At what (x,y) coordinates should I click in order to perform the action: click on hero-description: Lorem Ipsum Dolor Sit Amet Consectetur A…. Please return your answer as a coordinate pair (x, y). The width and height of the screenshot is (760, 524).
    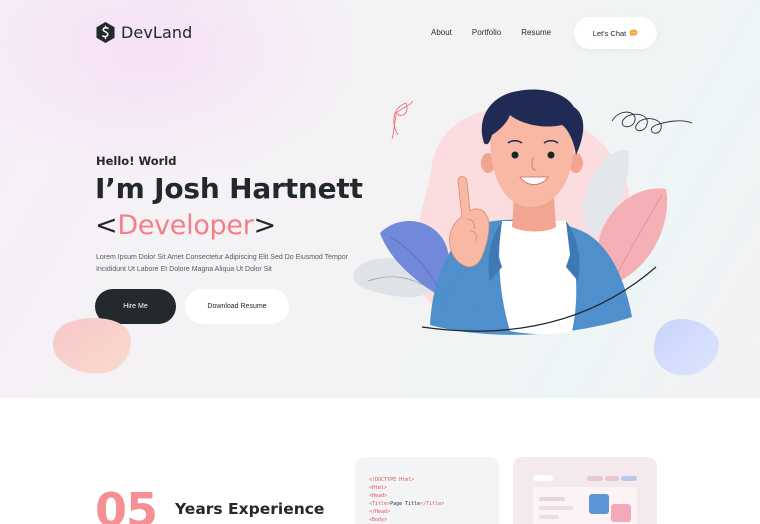
    Looking at the image, I should click on (222, 263).